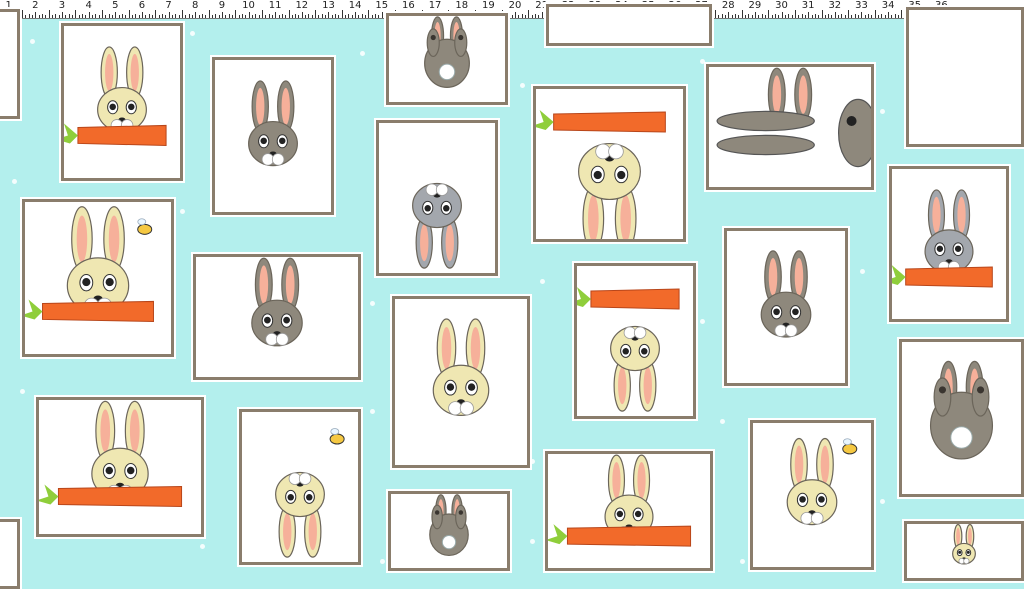 Image resolution: width=1024 pixels, height=589 pixels. Describe the element at coordinates (728, 5) in the screenshot. I see `ruler-number: 28` at that location.